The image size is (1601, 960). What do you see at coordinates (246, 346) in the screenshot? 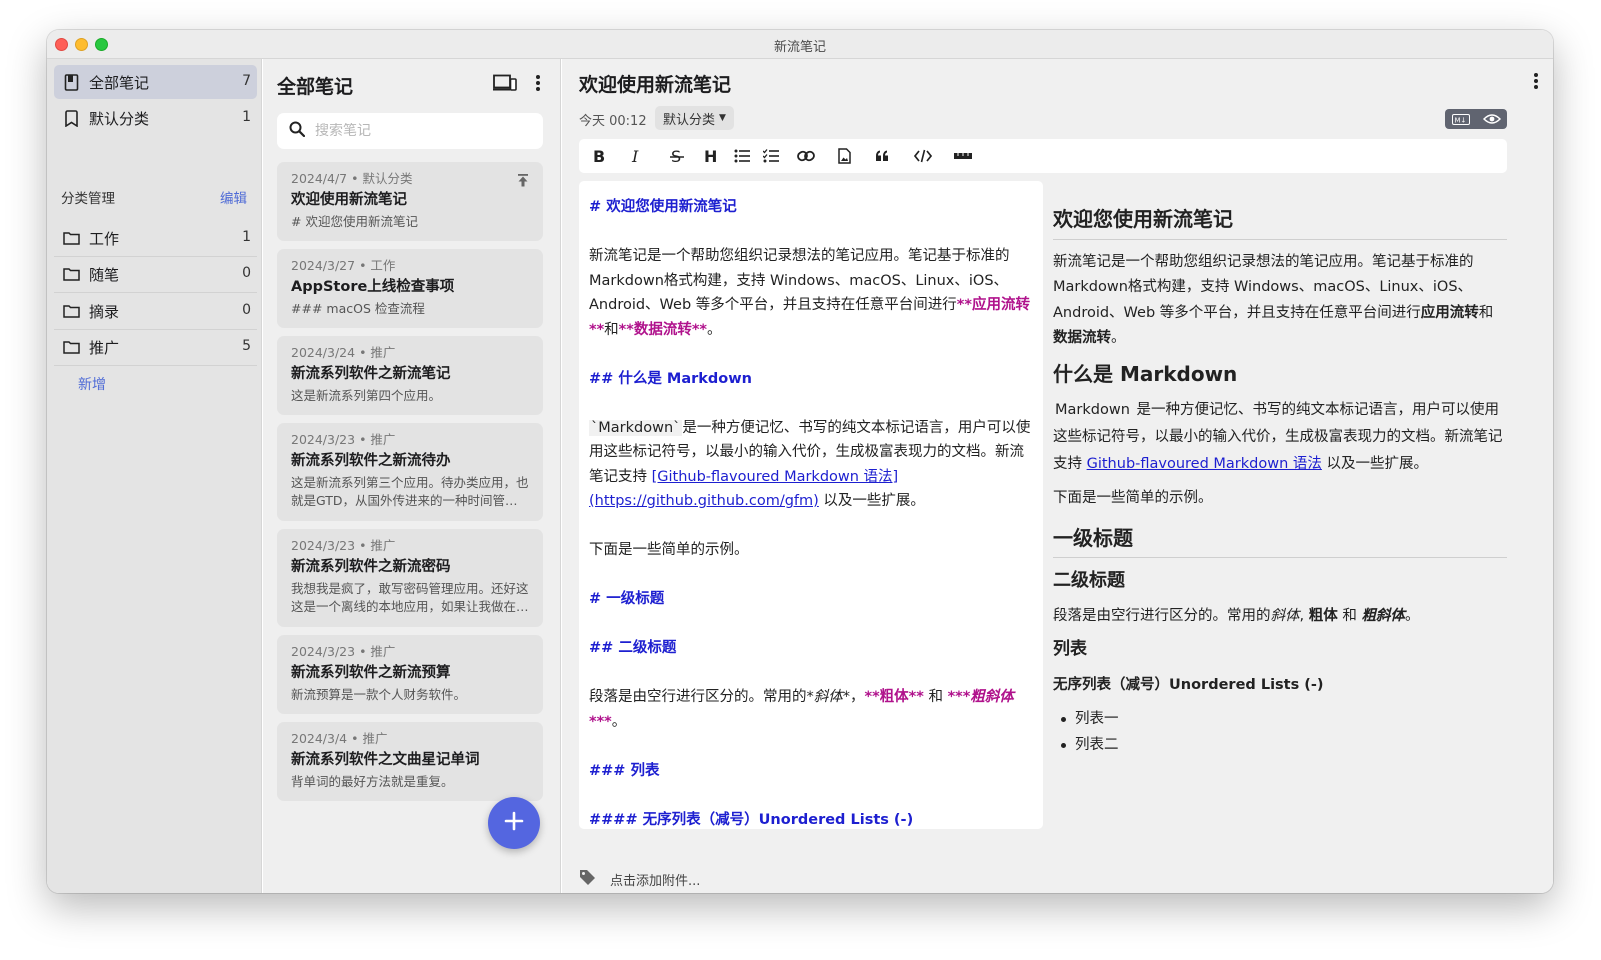
I see `folder-count: 5` at bounding box center [246, 346].